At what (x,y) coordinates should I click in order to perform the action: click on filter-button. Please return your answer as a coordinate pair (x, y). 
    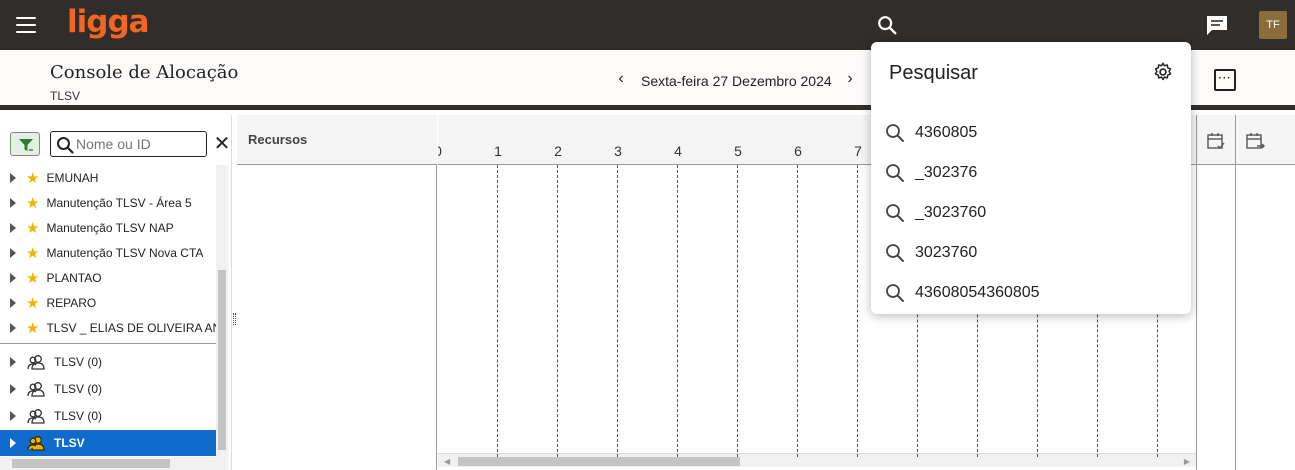
    Looking at the image, I should click on (25, 144).